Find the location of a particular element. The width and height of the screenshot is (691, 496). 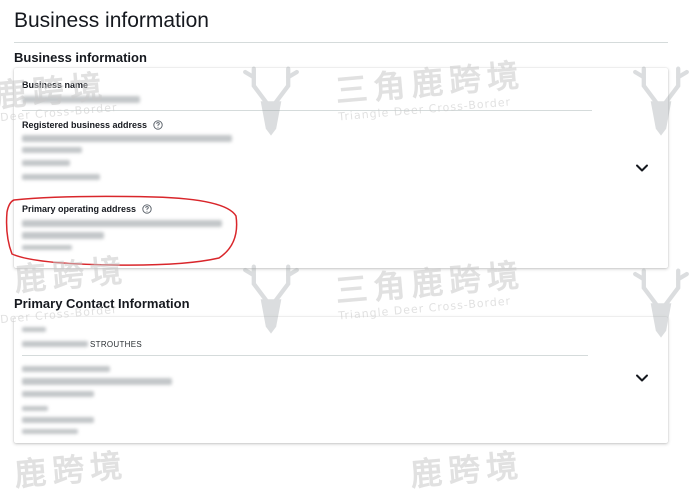

primary-operating-field: Primary operating address is located at coordinates (87, 209).